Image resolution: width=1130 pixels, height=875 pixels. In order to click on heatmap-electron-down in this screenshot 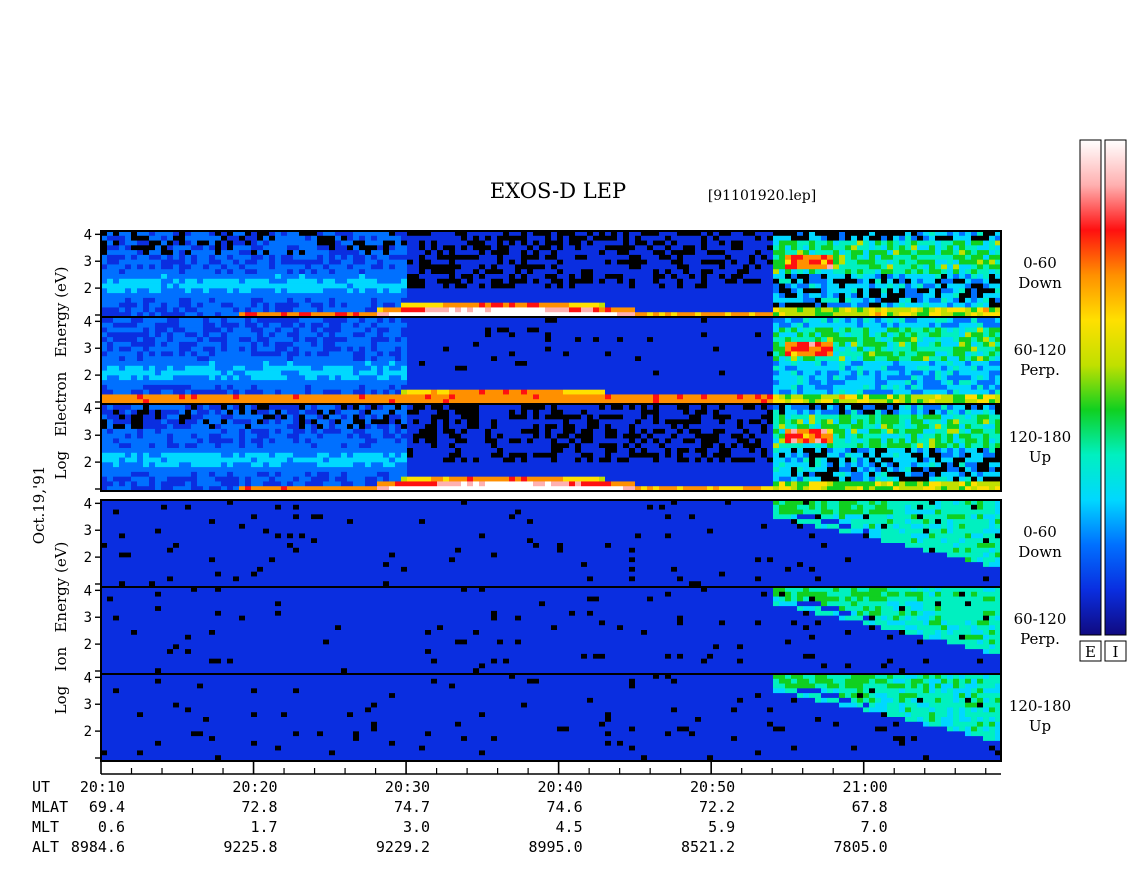, I will do `click(551, 274)`.